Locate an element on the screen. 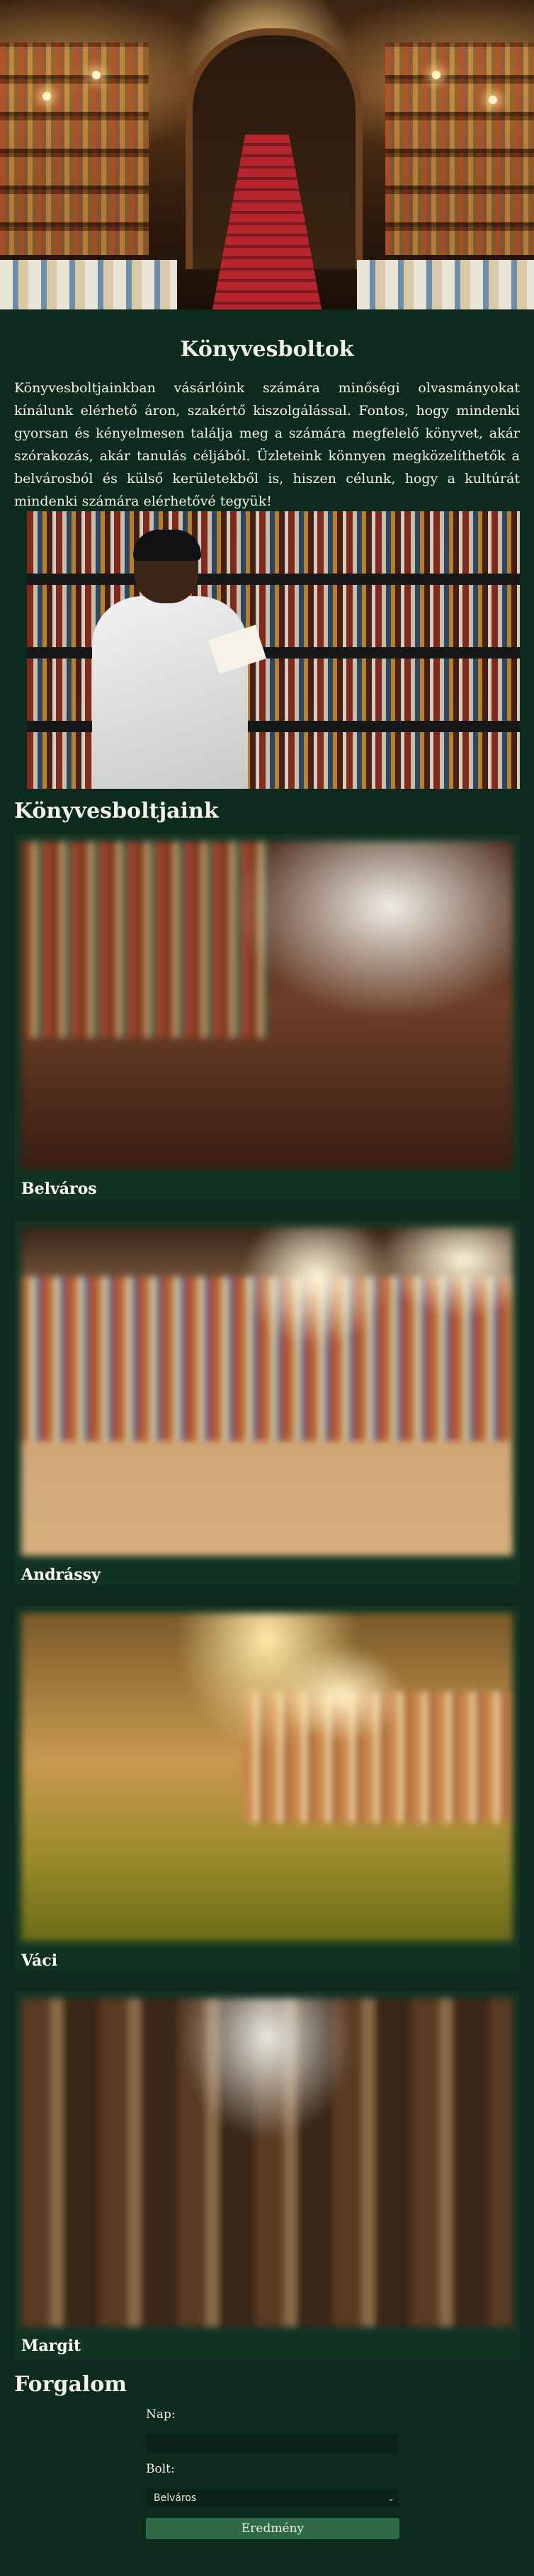 This screenshot has height=2576, width=534. hero-left-book-table is located at coordinates (88, 284).